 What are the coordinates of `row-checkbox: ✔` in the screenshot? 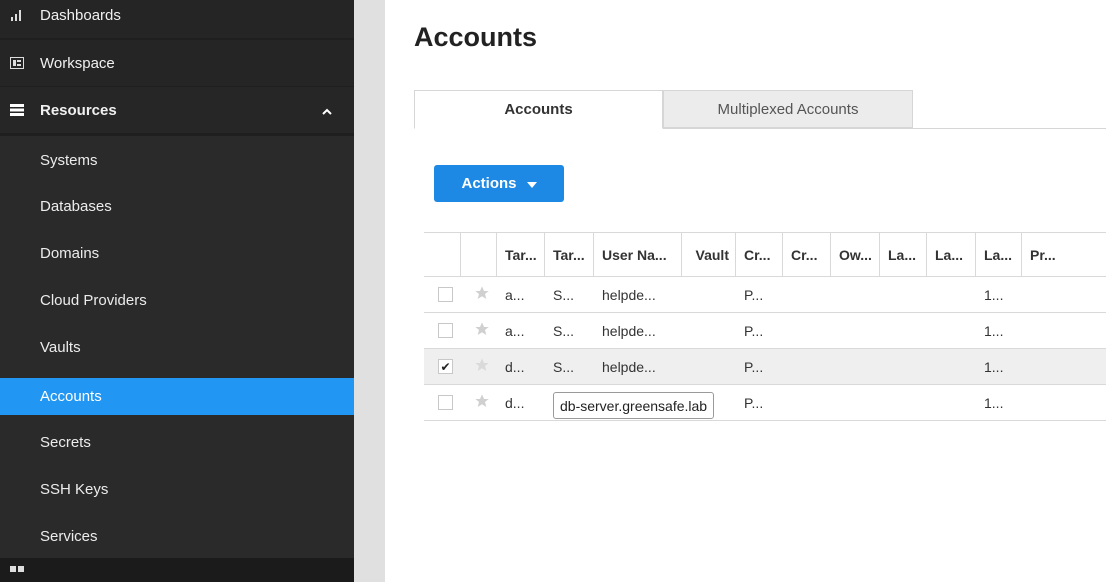 It's located at (445, 366).